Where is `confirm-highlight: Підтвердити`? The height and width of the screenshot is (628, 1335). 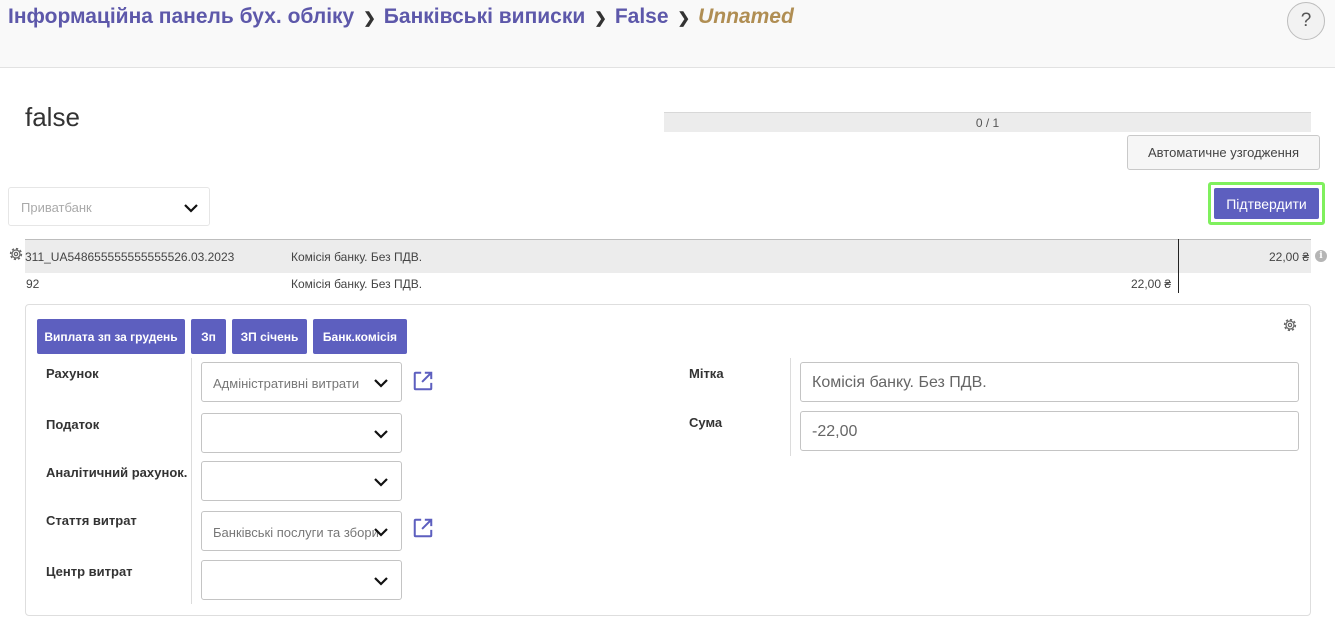
confirm-highlight: Підтвердити is located at coordinates (1266, 203).